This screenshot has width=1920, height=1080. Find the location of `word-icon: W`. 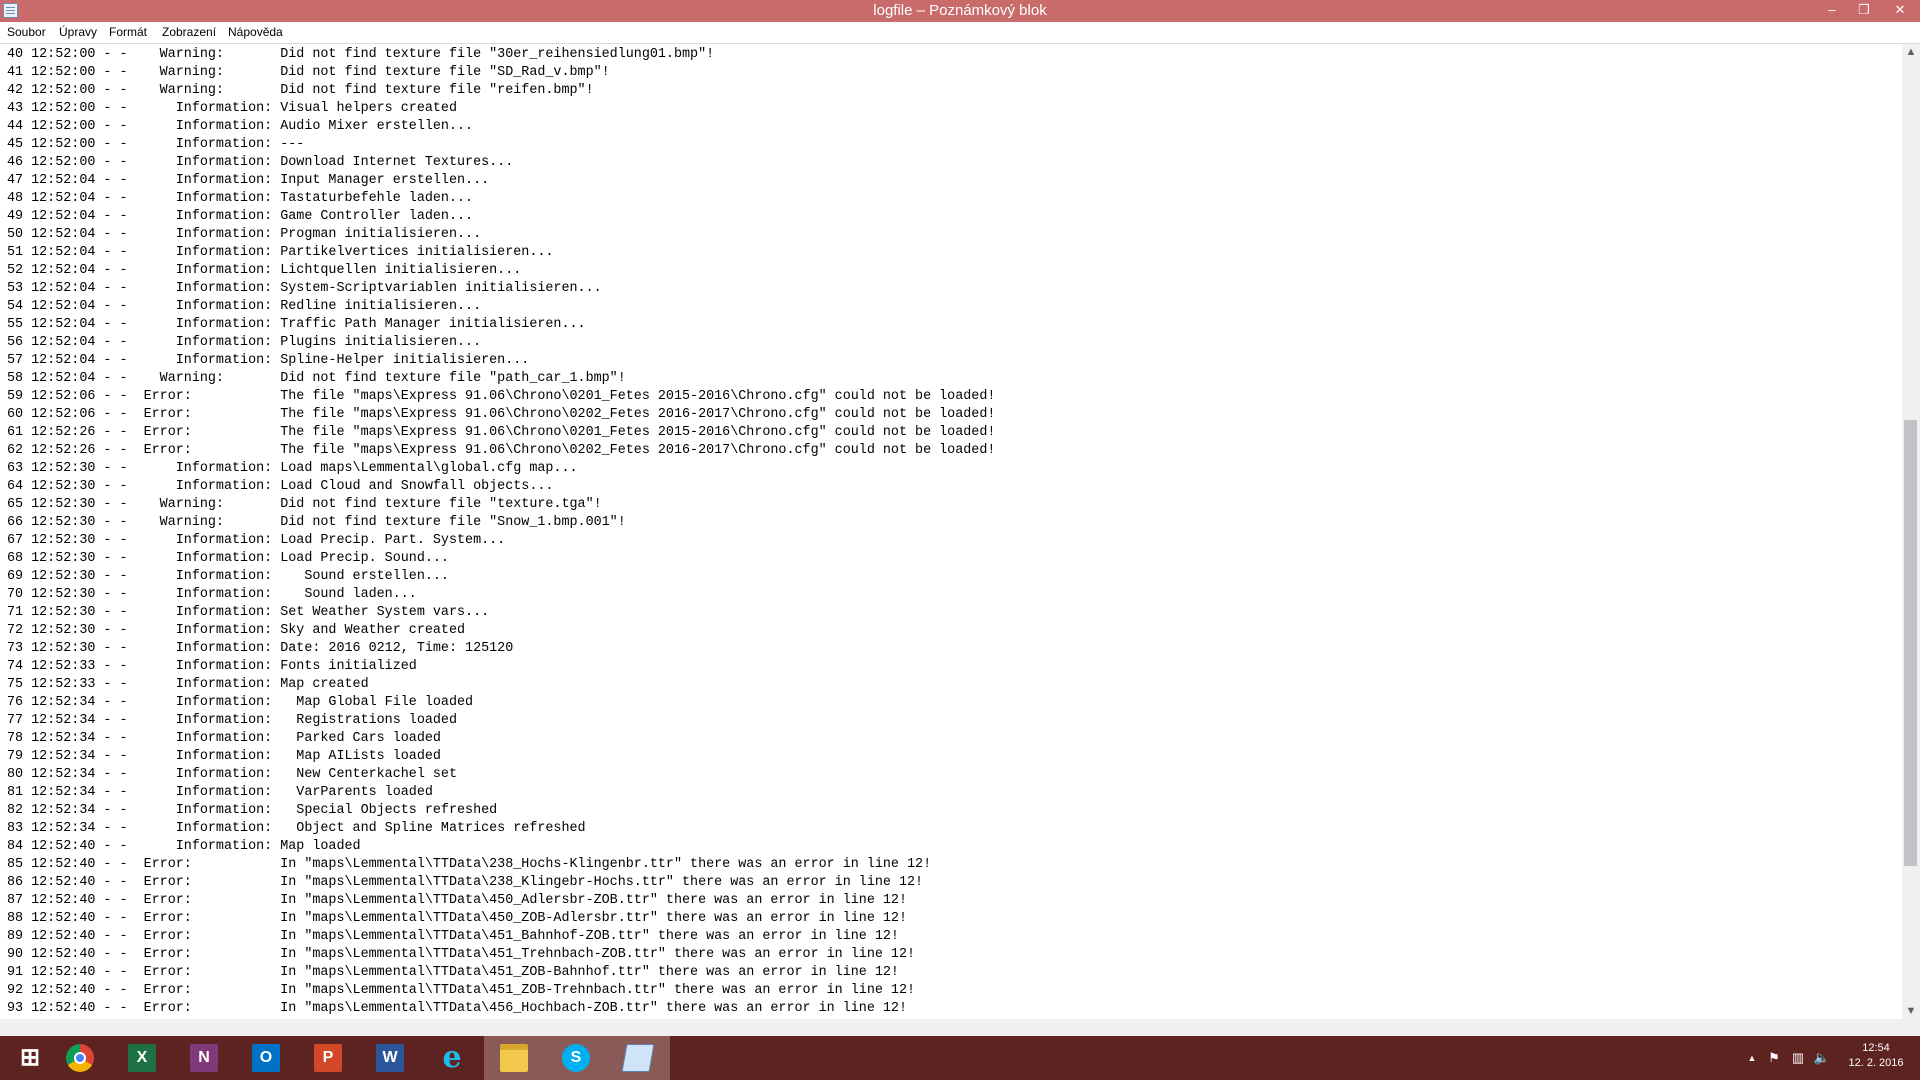

word-icon: W is located at coordinates (390, 1058).